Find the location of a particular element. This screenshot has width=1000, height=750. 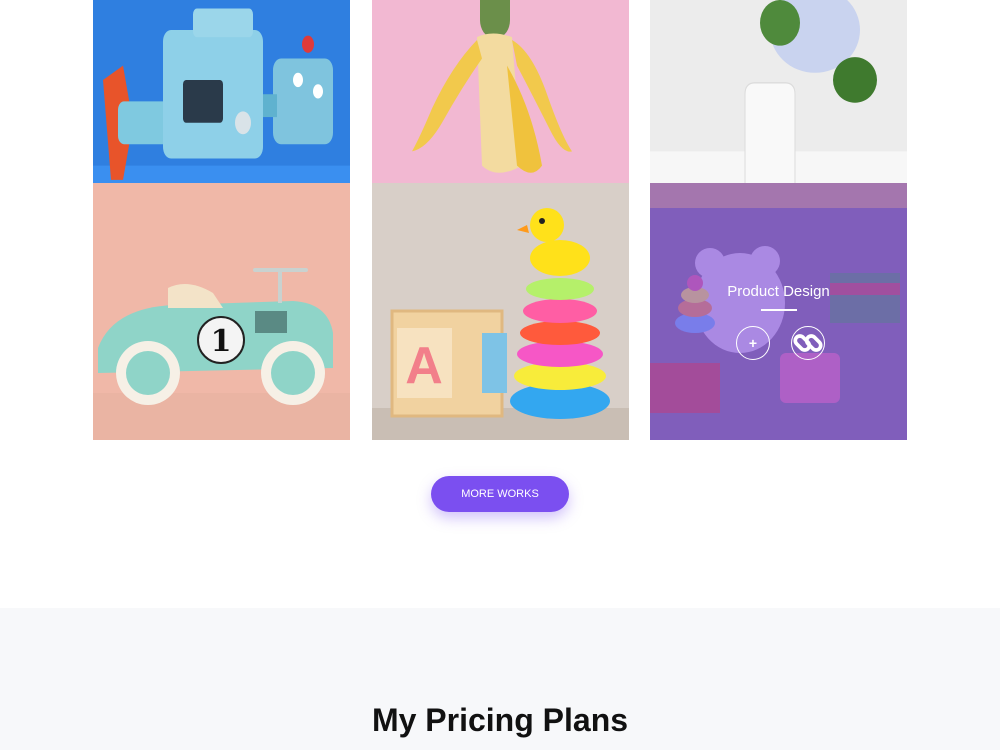

portfolio-item-toys: Product Design + is located at coordinates (778, 311).